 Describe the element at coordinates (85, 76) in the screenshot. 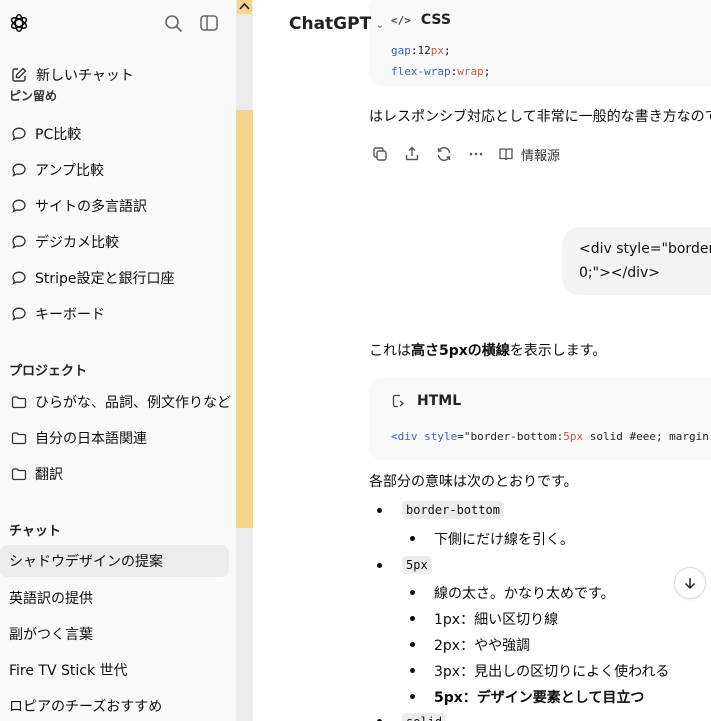

I see `new-chat-label: 新しいチャット` at that location.